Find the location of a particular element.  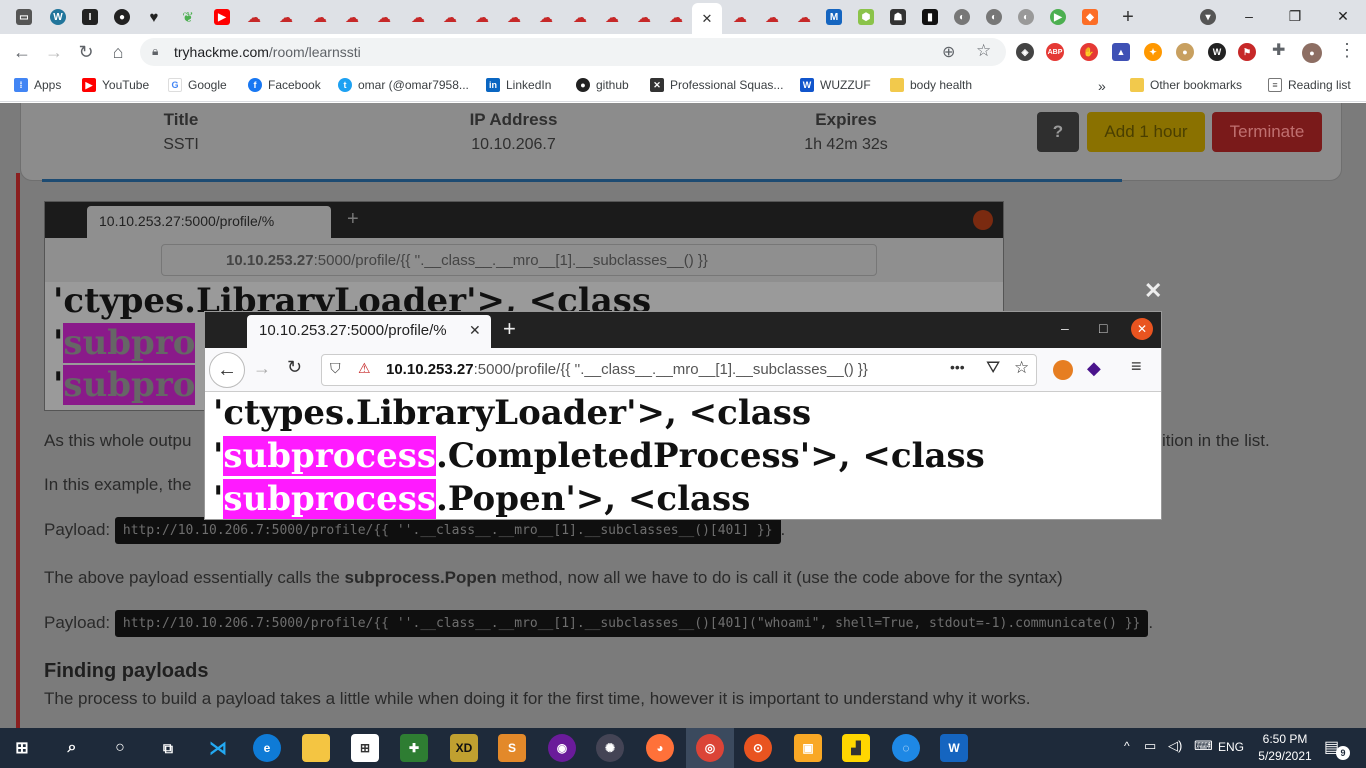

bookmark-youtube: ▶ YouTube is located at coordinates (115, 85).